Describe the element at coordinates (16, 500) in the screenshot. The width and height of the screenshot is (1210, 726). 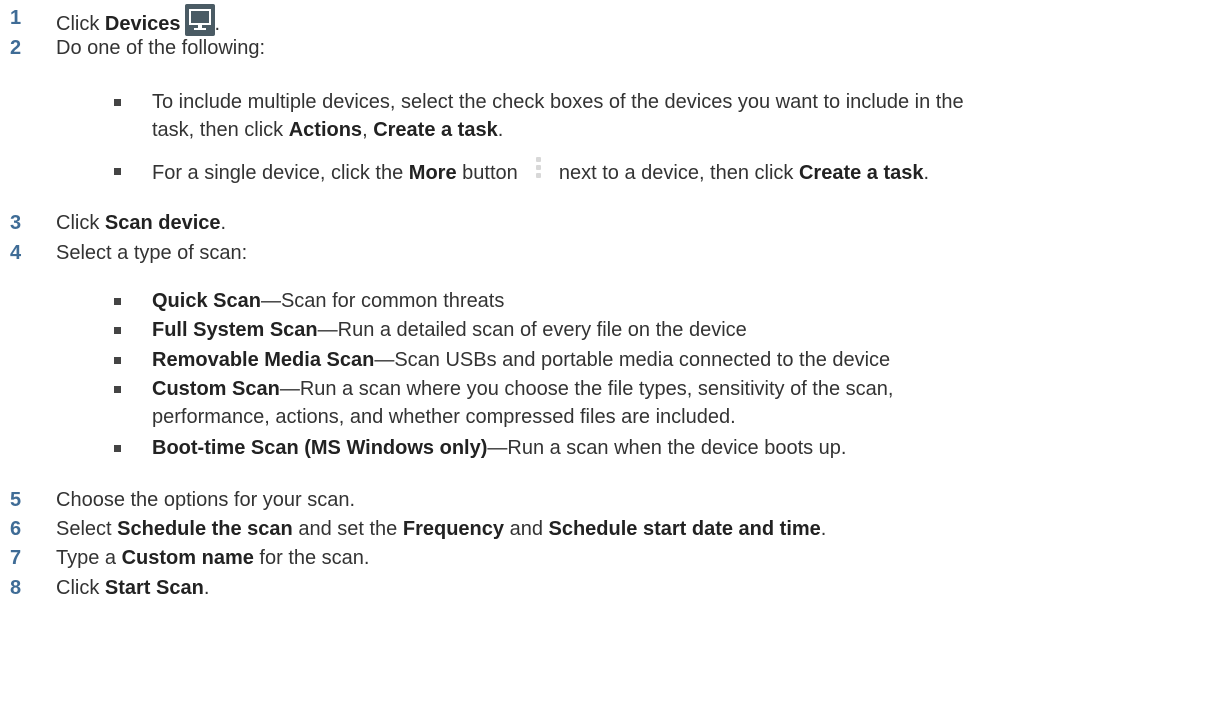
I see `step-number: 5` at that location.